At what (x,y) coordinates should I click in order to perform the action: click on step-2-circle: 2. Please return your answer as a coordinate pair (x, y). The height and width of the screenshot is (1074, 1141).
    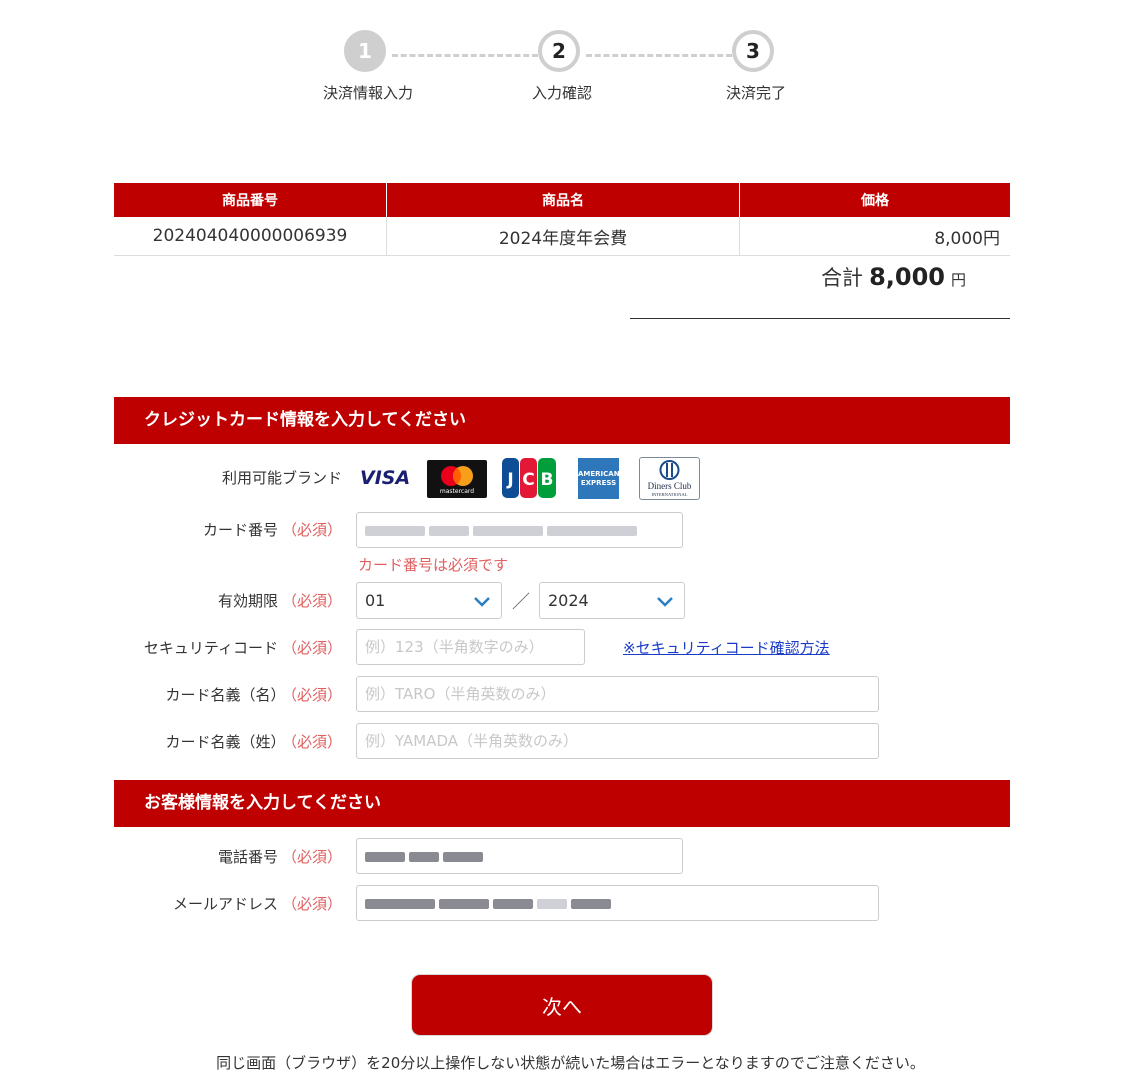
    Looking at the image, I should click on (559, 51).